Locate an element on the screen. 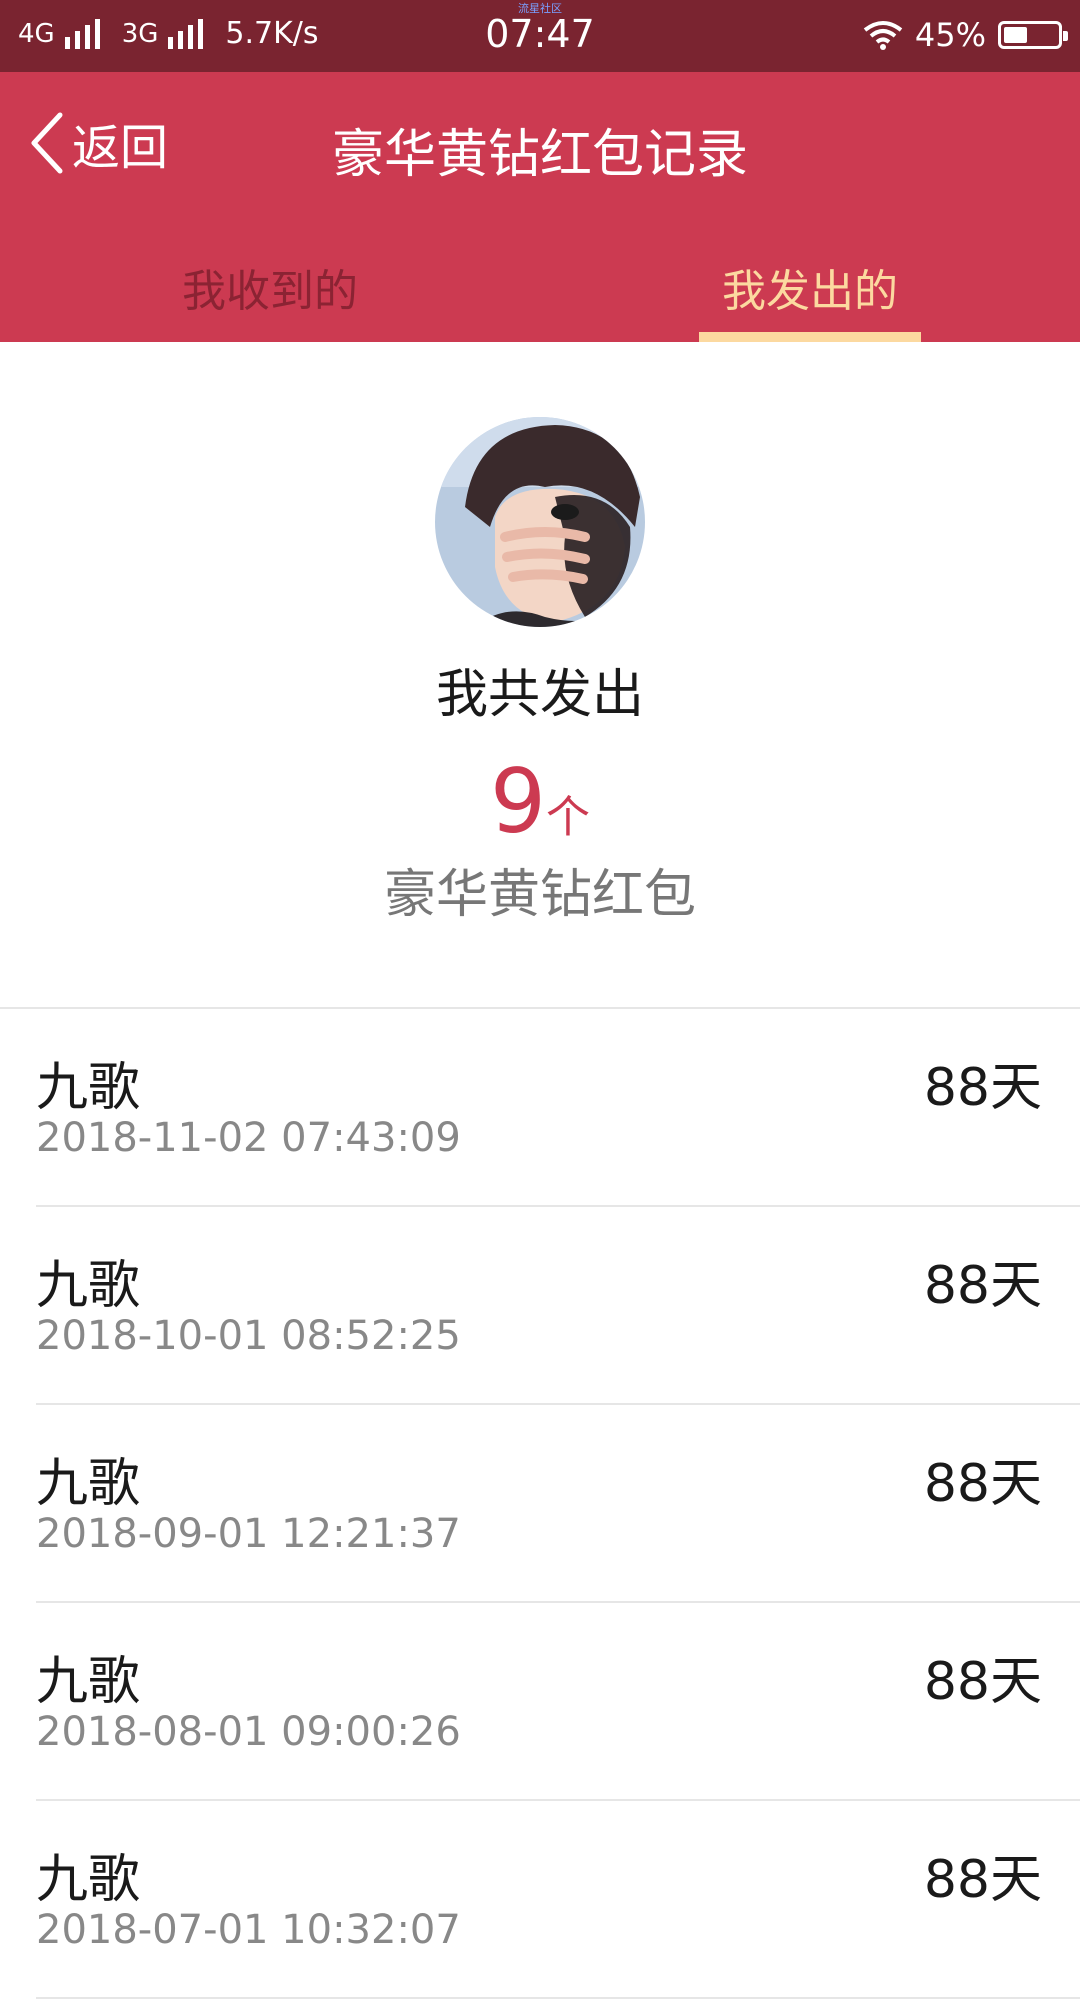 Image resolution: width=1080 pixels, height=1999 pixels. avatar is located at coordinates (540, 522).